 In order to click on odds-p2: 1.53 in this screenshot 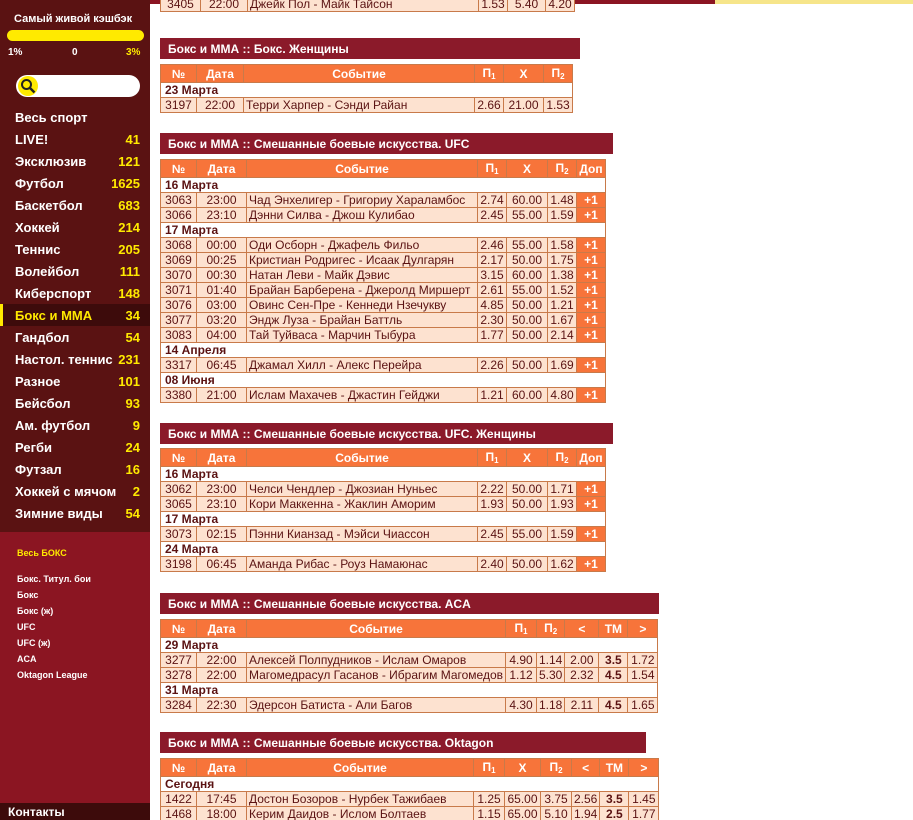, I will do `click(558, 105)`.